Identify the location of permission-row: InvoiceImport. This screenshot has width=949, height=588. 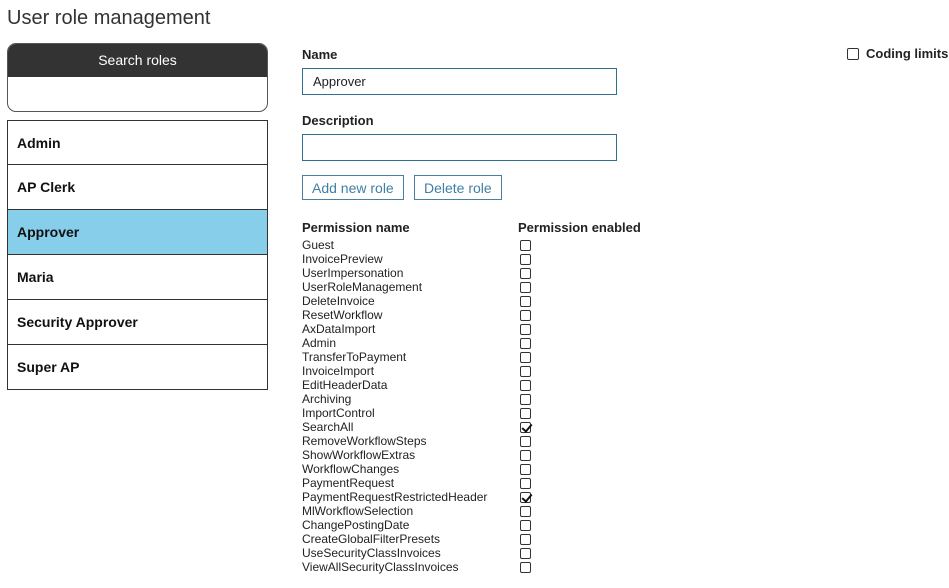
(471, 371).